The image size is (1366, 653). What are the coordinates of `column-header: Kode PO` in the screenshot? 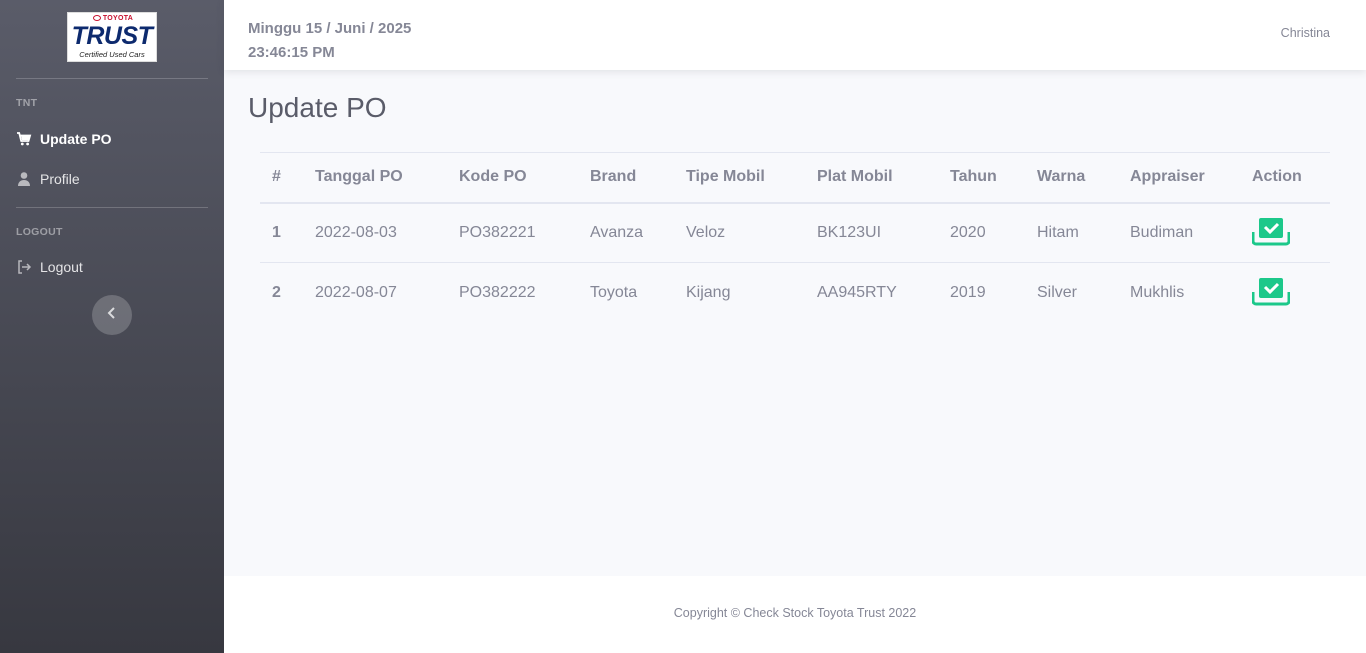 It's located at (512, 178).